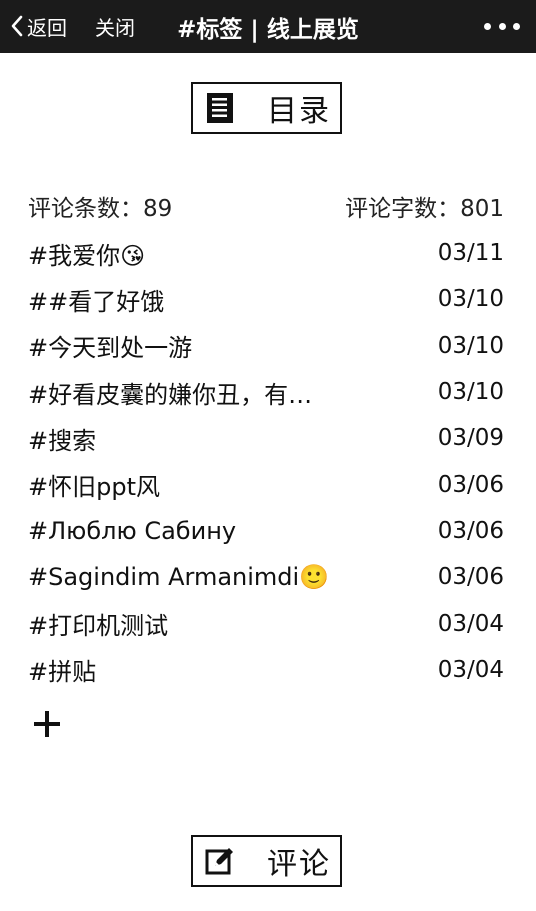 The width and height of the screenshot is (536, 911). I want to click on comment-count: 评论条数：89, so click(100, 209).